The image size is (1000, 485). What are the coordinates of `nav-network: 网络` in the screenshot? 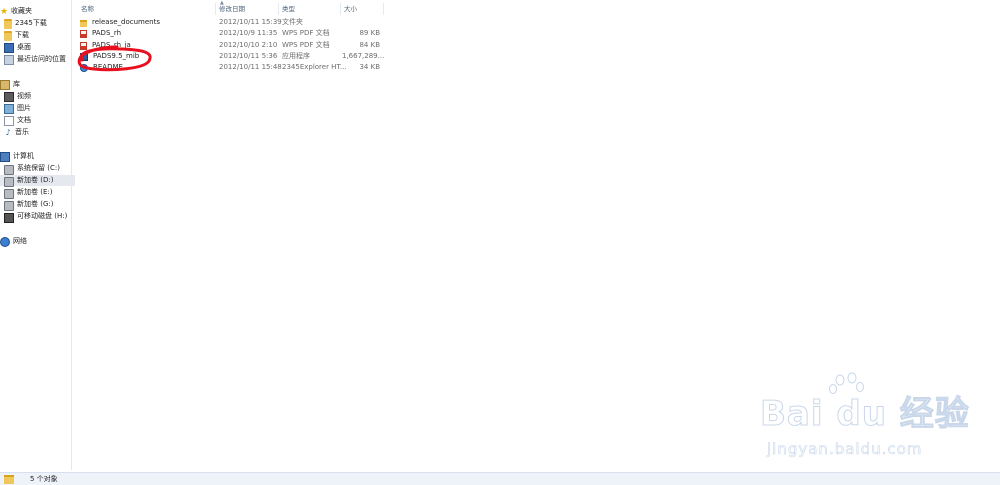 It's located at (13, 241).